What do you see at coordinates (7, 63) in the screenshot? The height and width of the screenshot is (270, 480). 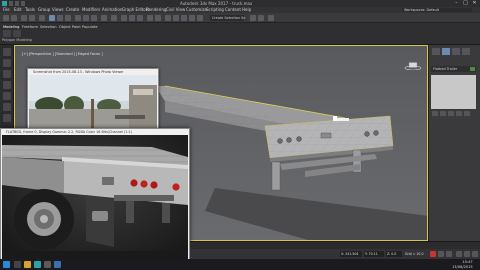 I see `create-icon` at bounding box center [7, 63].